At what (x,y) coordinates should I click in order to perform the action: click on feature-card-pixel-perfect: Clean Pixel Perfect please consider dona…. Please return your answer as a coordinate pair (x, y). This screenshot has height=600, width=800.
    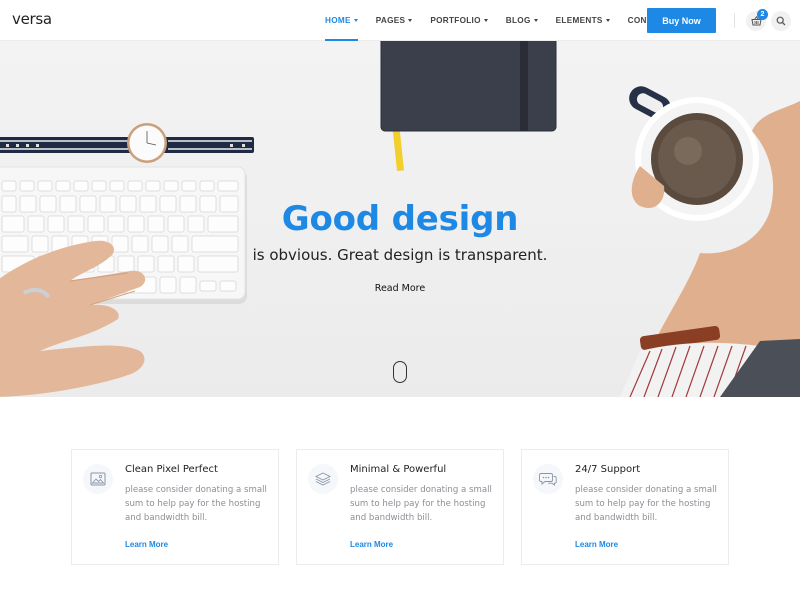
    Looking at the image, I should click on (175, 507).